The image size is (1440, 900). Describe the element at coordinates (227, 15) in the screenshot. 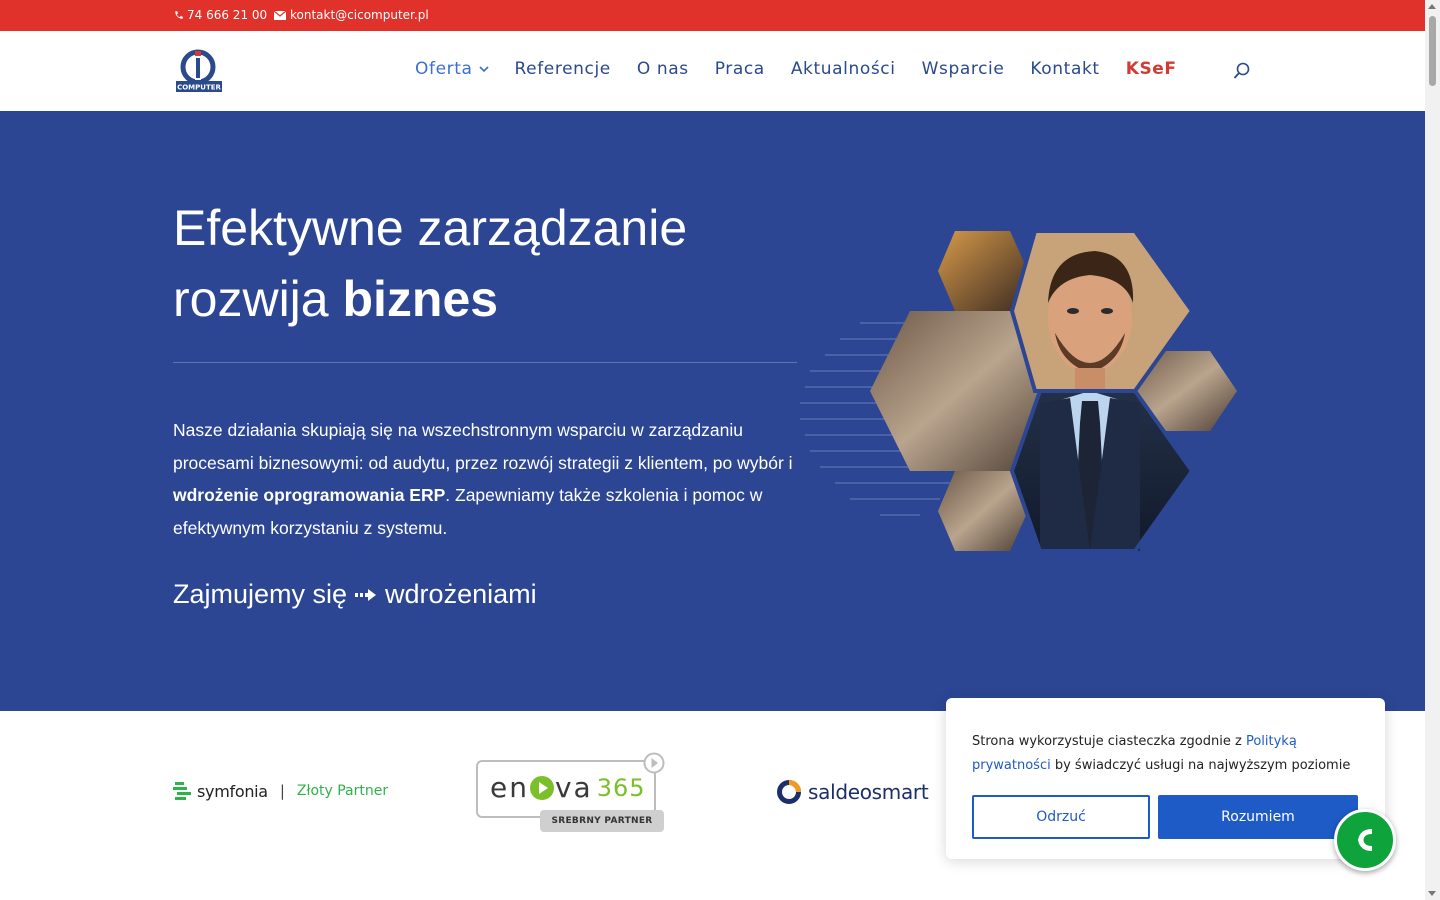

I see `topbar-phone-text: 74 666 21 00` at that location.